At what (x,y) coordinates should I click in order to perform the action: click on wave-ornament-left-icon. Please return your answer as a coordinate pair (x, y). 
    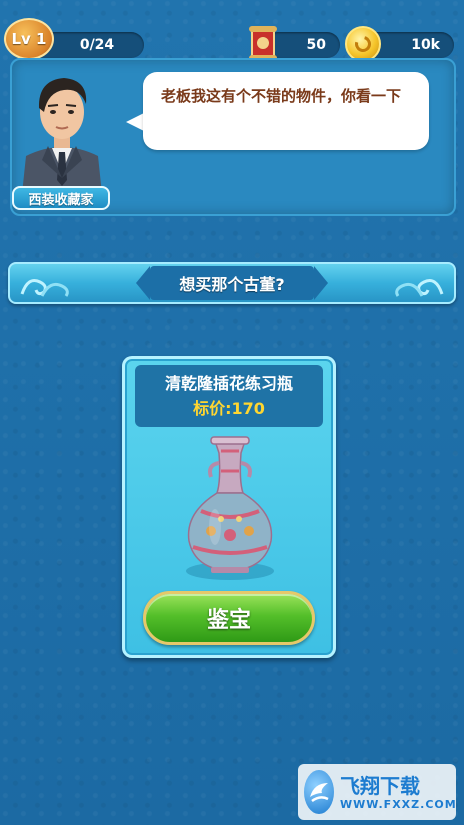
    Looking at the image, I should click on (44, 288).